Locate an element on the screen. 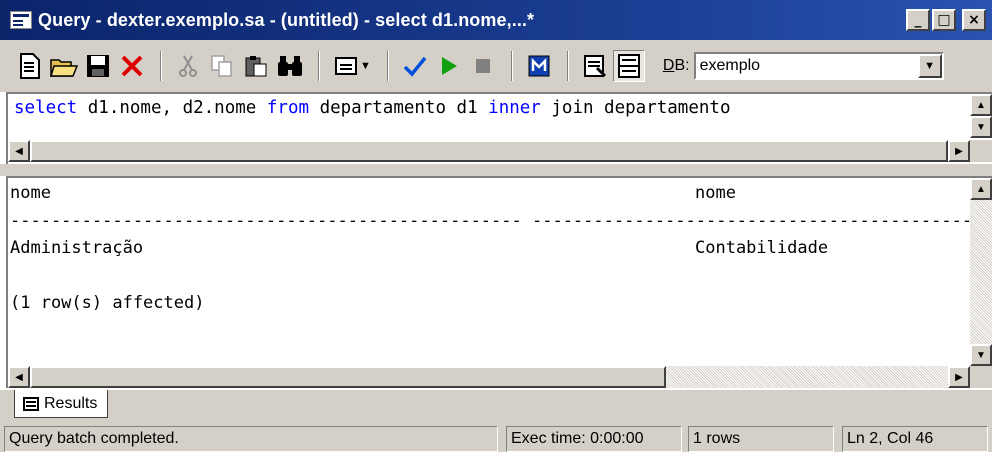  results-pane-toggle is located at coordinates (628, 66).